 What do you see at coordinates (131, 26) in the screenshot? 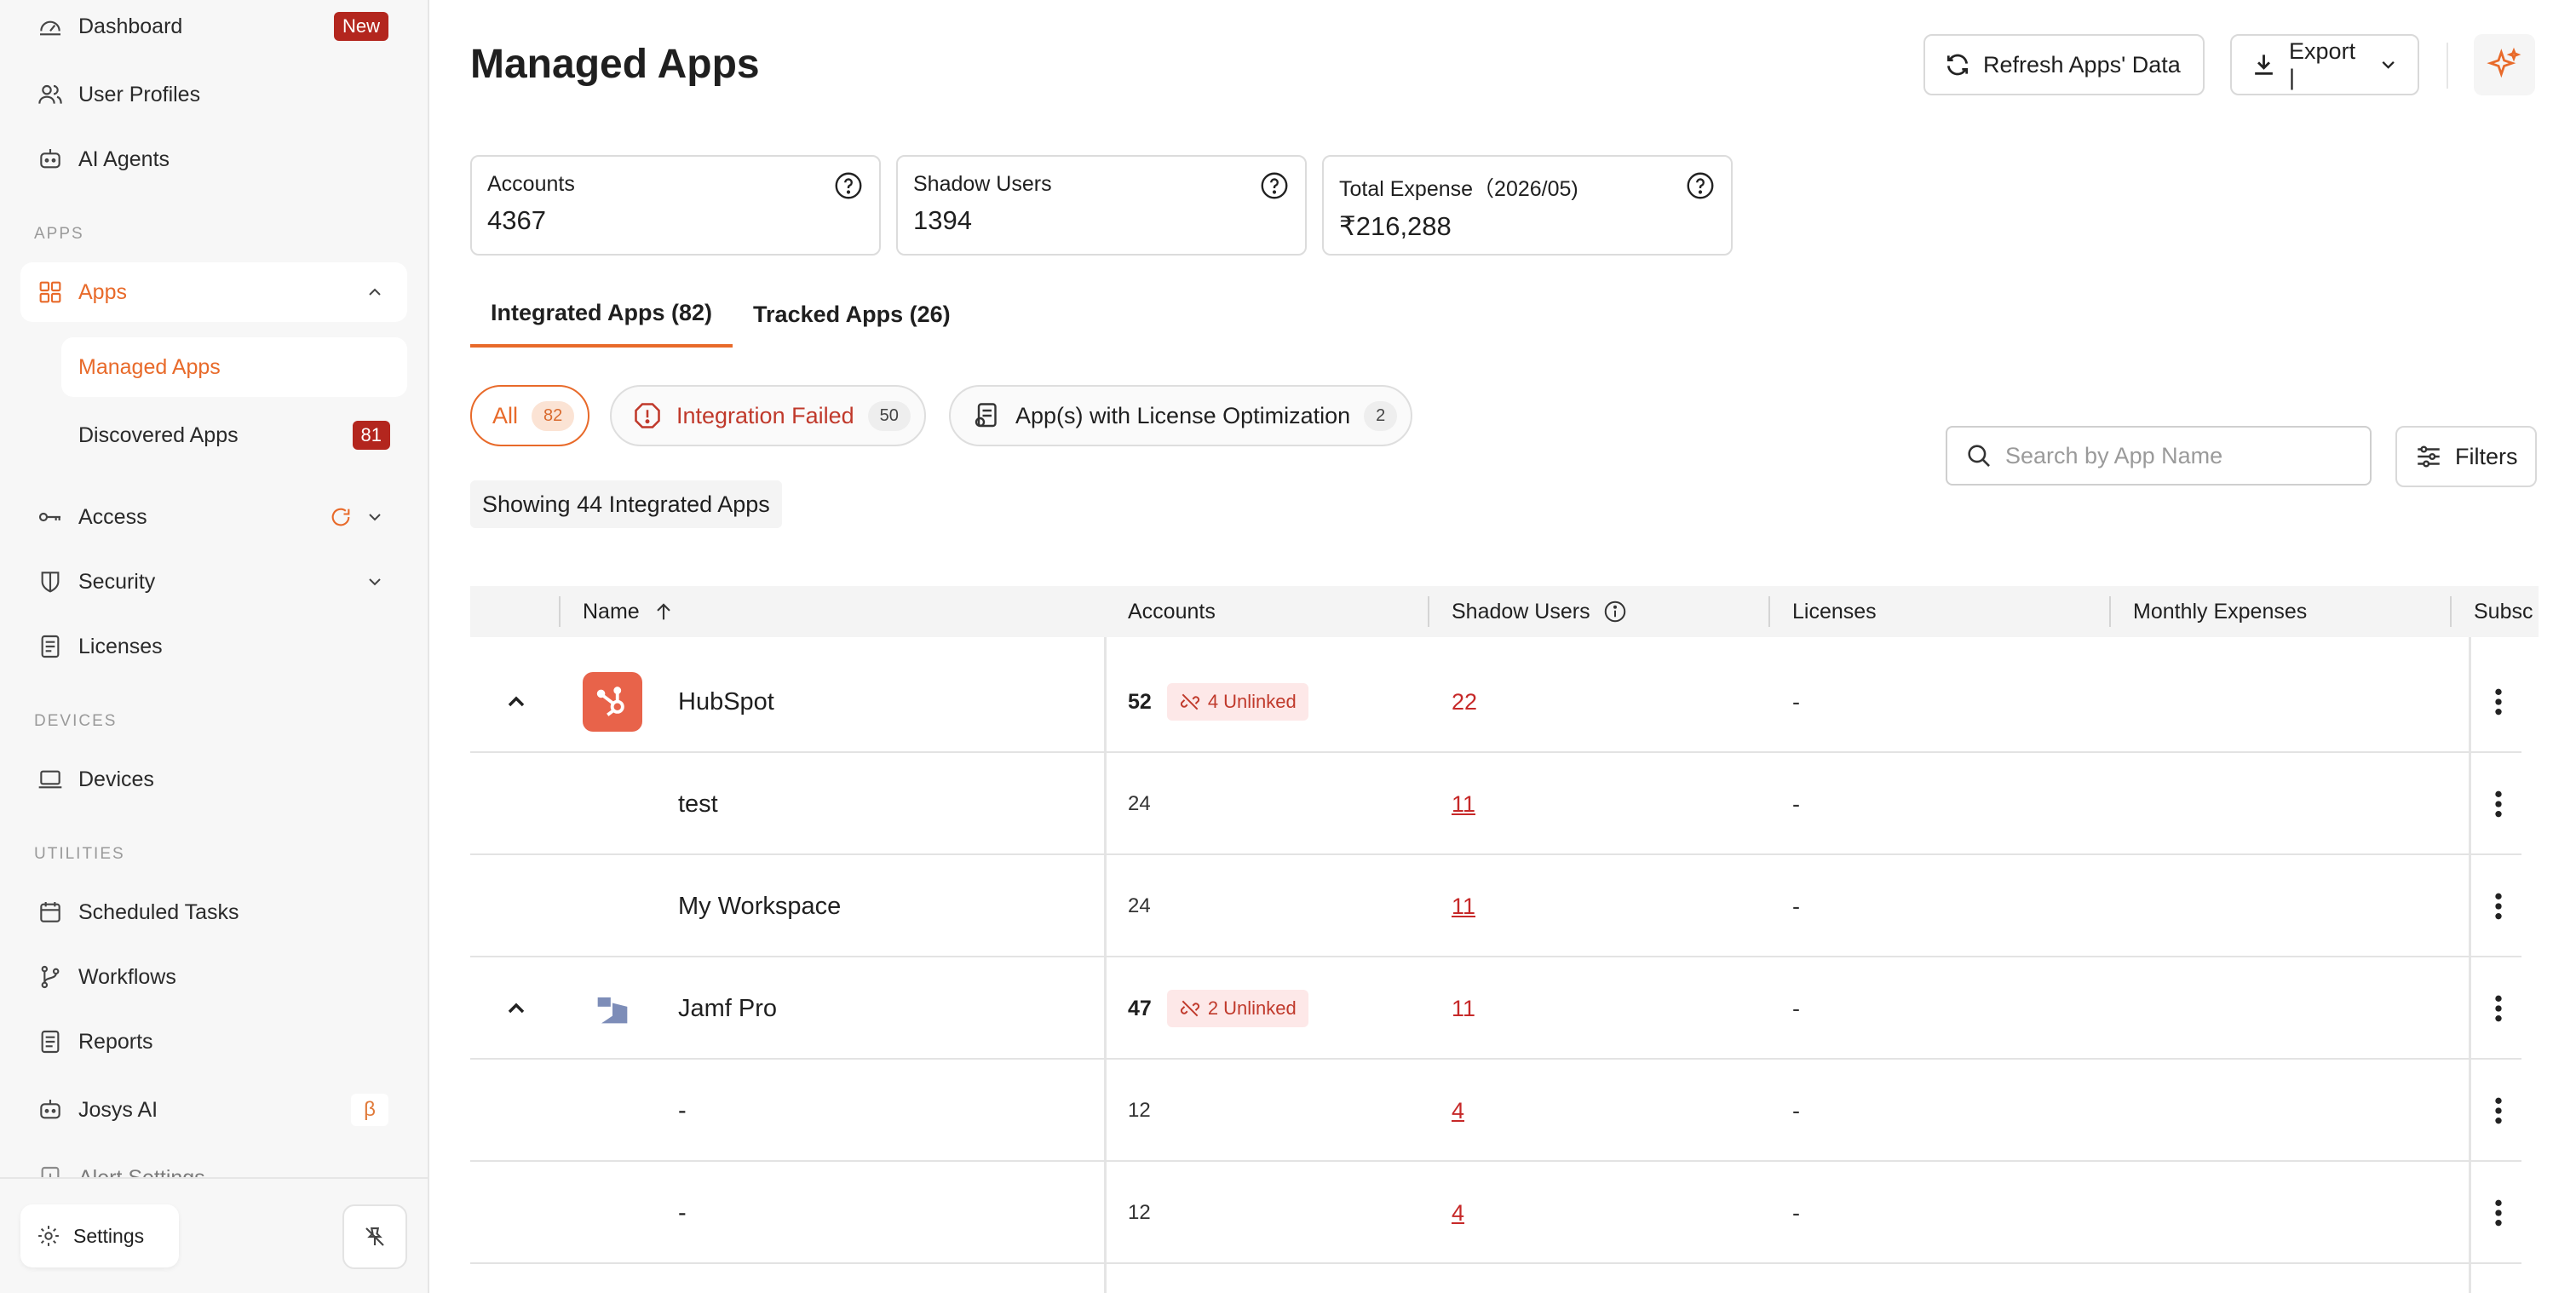
I see `sidebar-item-label: Dashboard` at bounding box center [131, 26].